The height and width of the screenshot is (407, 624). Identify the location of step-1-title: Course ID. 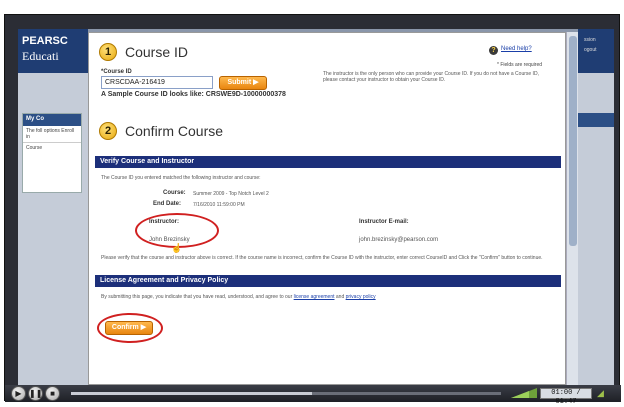
(157, 52).